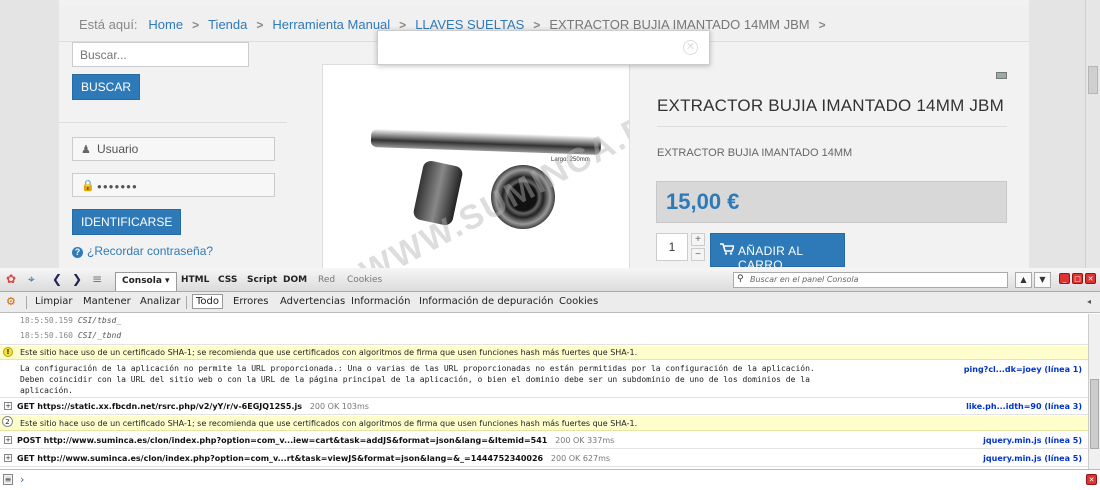 The height and width of the screenshot is (490, 1100). I want to click on breadcrumb-herramienta-manual: Herramienta Manual, so click(331, 24).